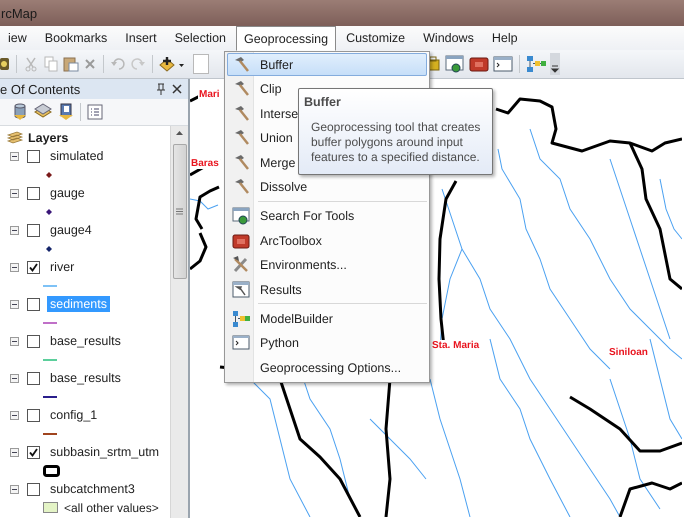 This screenshot has height=518, width=684. I want to click on legend-label: <all other values>, so click(111, 507).